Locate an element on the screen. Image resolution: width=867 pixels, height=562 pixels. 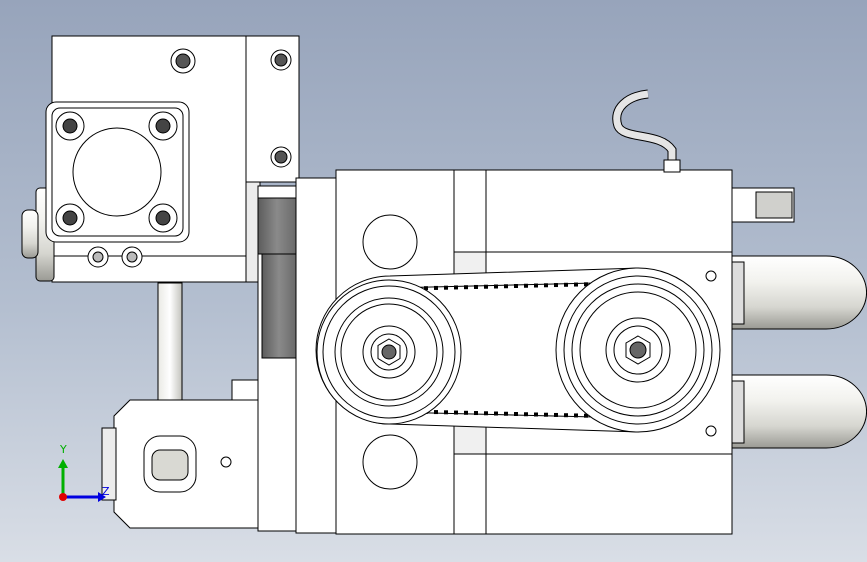
guide-rod is located at coordinates (170, 341).